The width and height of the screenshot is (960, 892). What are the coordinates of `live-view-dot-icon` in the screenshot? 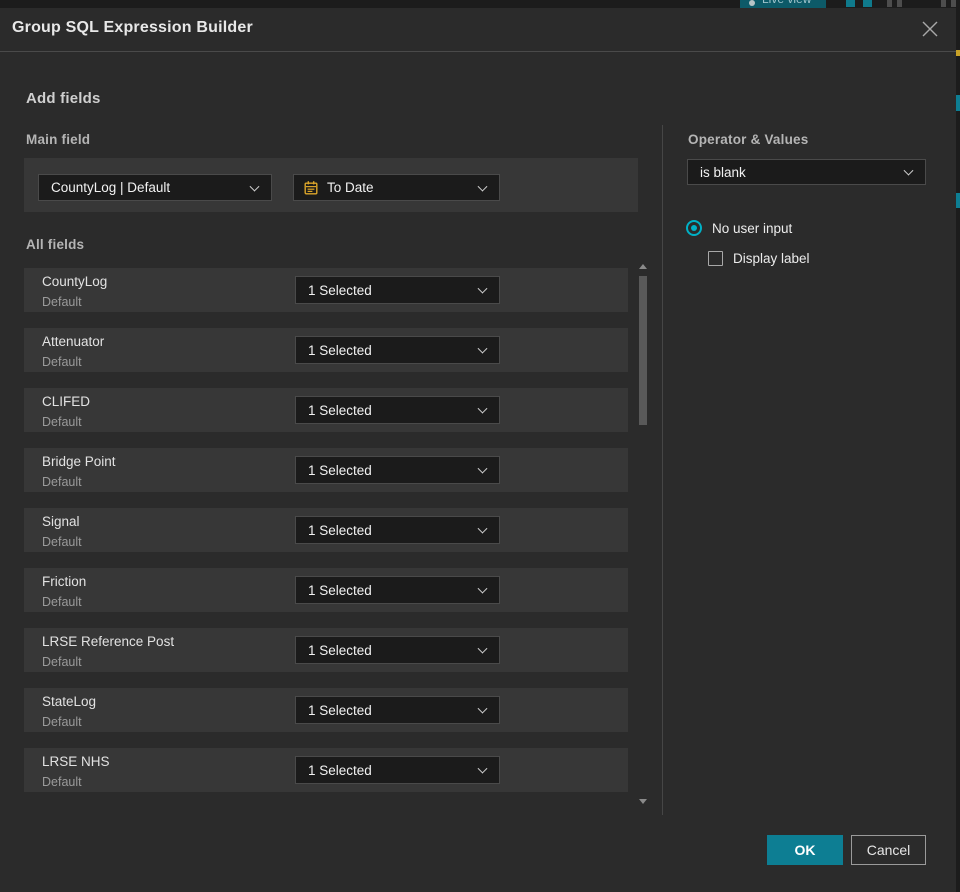 It's located at (752, 3).